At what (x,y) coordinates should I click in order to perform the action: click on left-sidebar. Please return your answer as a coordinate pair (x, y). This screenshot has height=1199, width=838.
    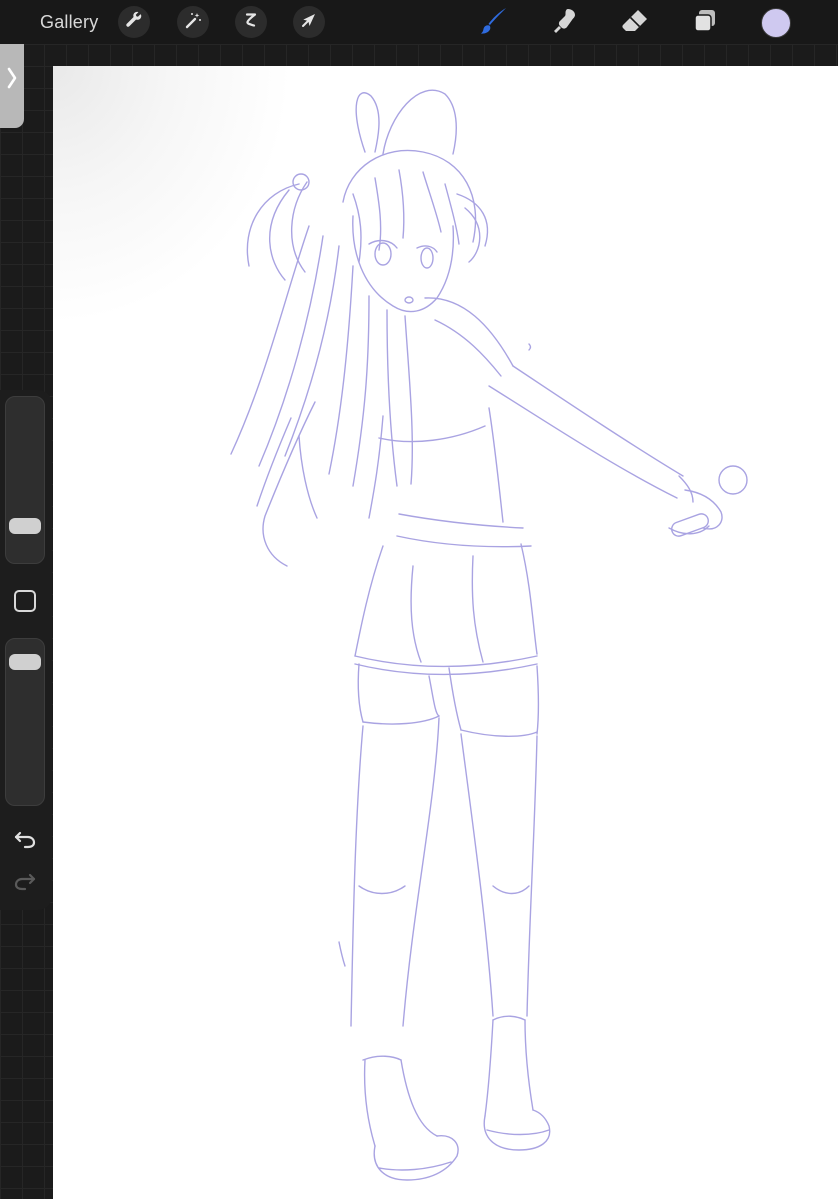
    Looking at the image, I should click on (26, 650).